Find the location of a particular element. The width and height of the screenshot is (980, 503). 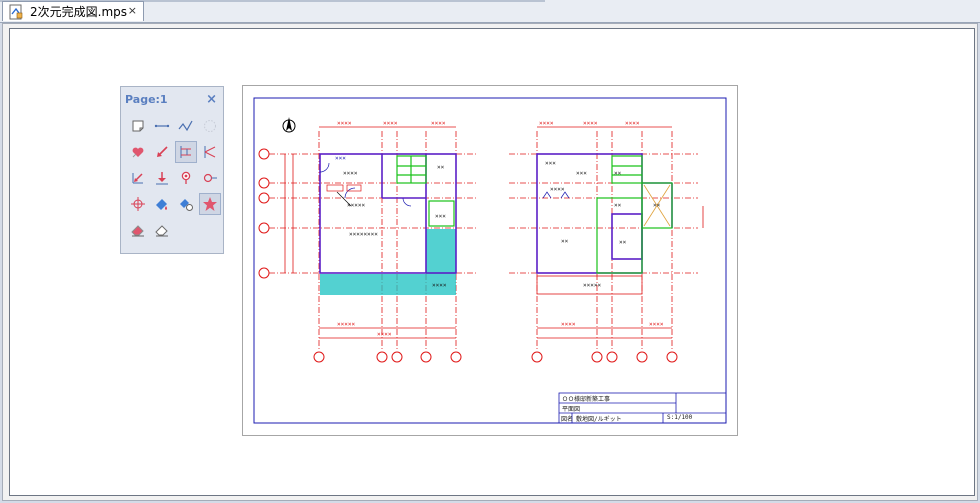

paint-fill-icon is located at coordinates (161, 204).